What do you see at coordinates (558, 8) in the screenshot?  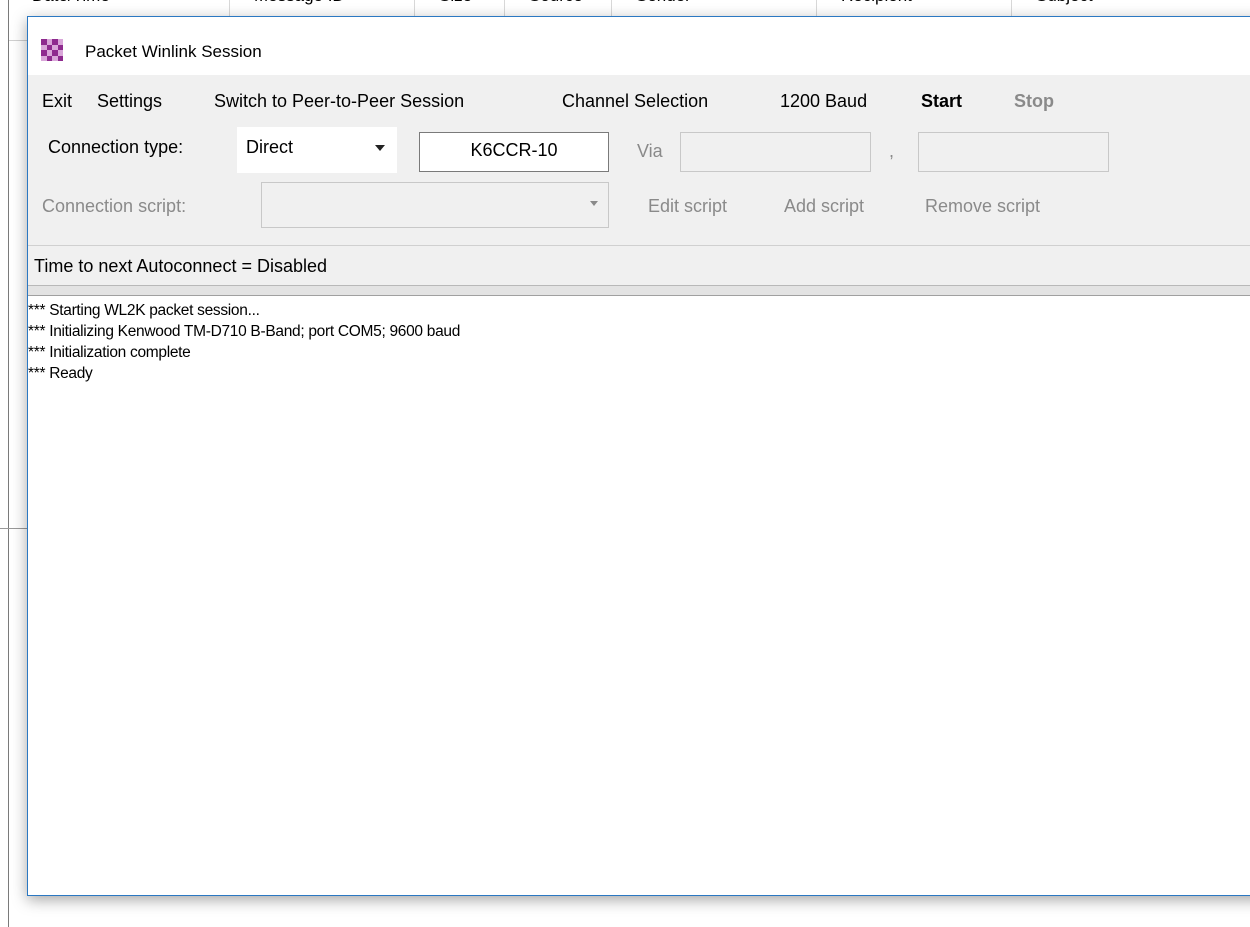 I see `column-header-source: Source` at bounding box center [558, 8].